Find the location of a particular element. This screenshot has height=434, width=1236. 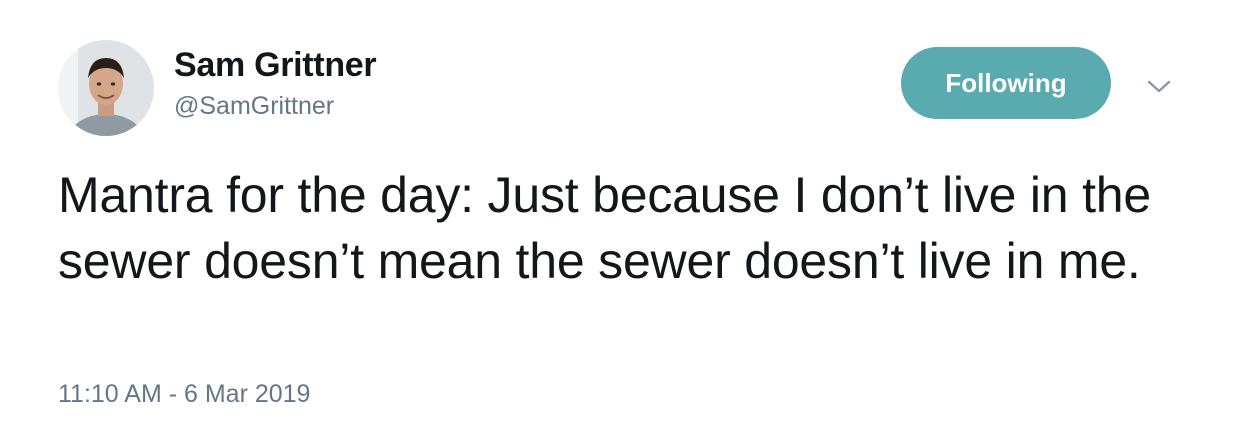

following-button: Following is located at coordinates (1006, 83).